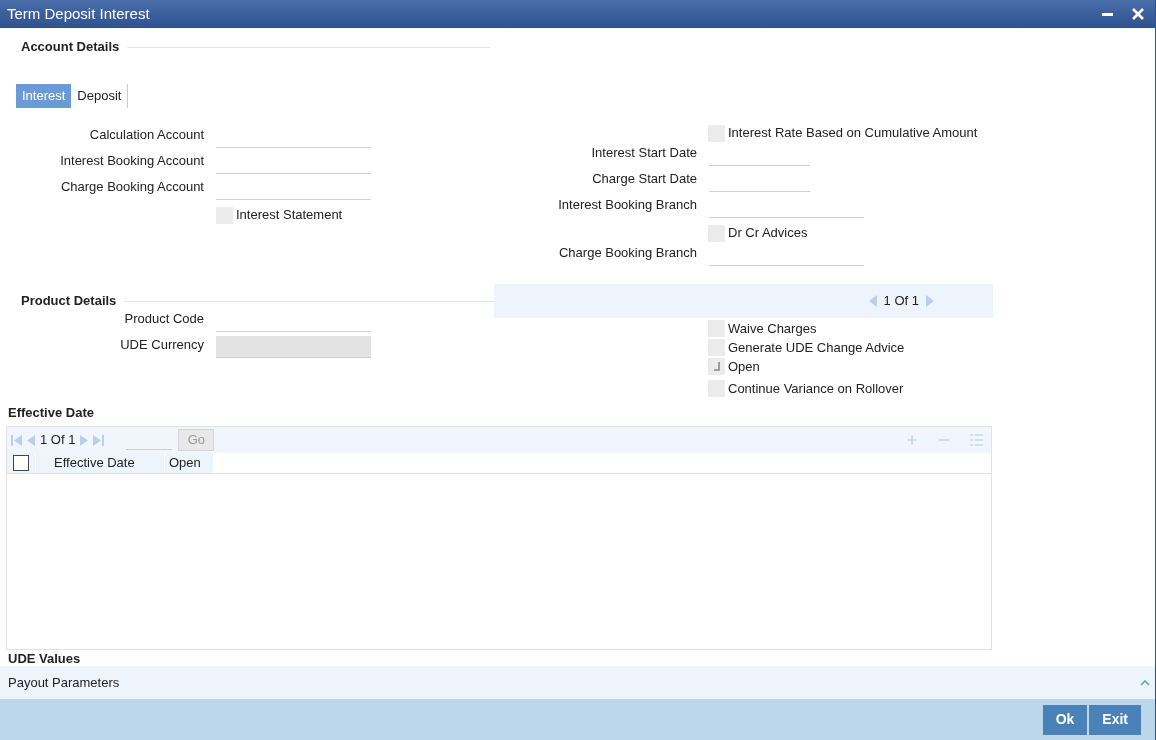  I want to click on checkbox-label: Generate UDE Change Advice, so click(816, 347).